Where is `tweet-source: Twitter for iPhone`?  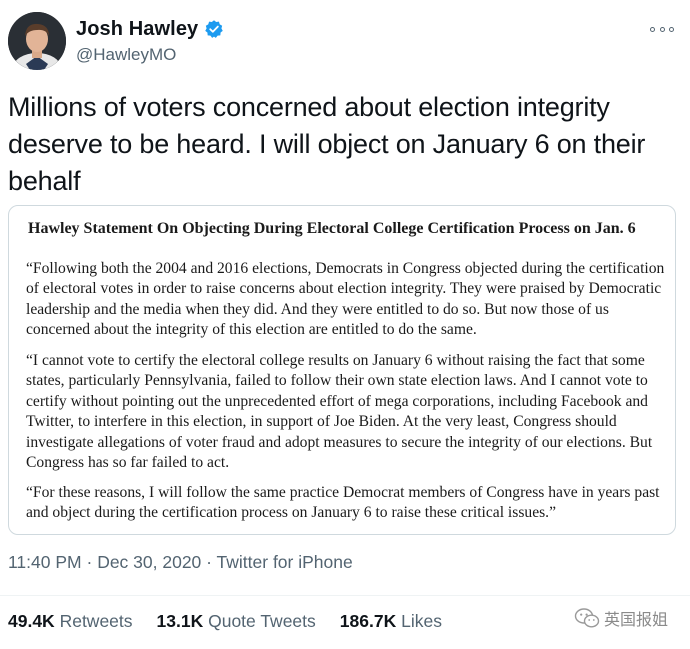
tweet-source: Twitter for iPhone is located at coordinates (285, 562).